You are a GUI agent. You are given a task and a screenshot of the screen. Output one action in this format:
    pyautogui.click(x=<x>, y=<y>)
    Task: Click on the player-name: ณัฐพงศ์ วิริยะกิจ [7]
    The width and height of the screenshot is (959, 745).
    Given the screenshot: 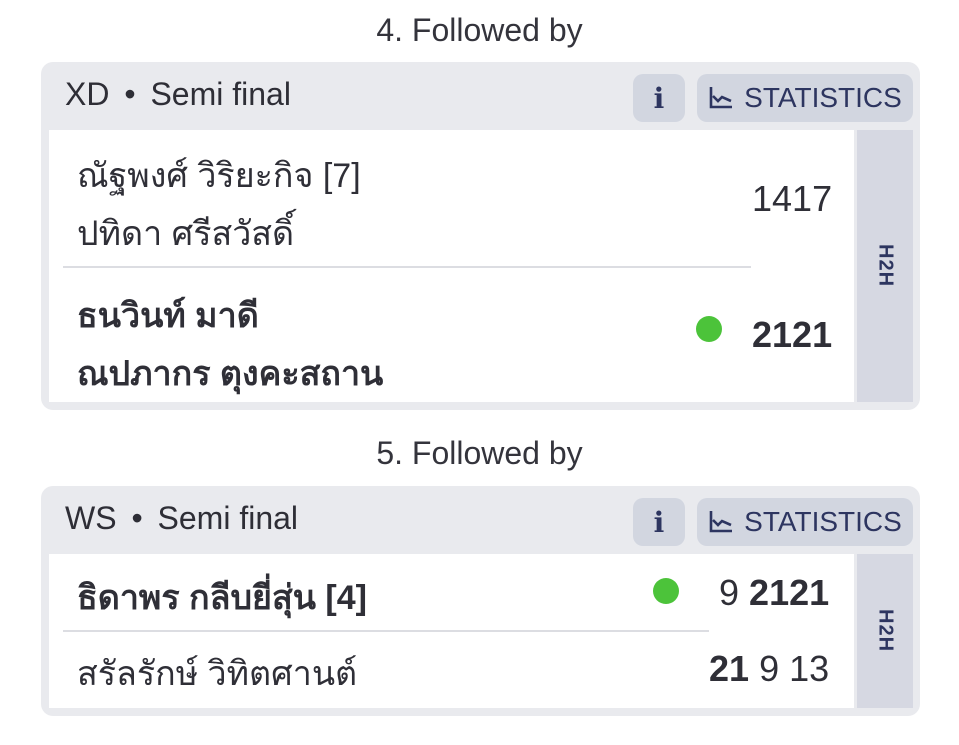 What is the action you would take?
    pyautogui.click(x=219, y=176)
    